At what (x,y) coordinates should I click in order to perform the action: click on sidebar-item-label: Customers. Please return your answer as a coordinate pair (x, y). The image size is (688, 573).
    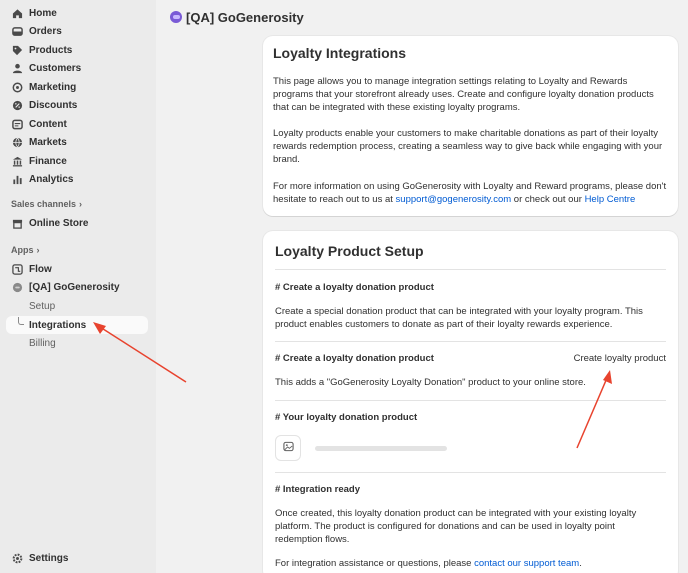
    Looking at the image, I should click on (55, 68).